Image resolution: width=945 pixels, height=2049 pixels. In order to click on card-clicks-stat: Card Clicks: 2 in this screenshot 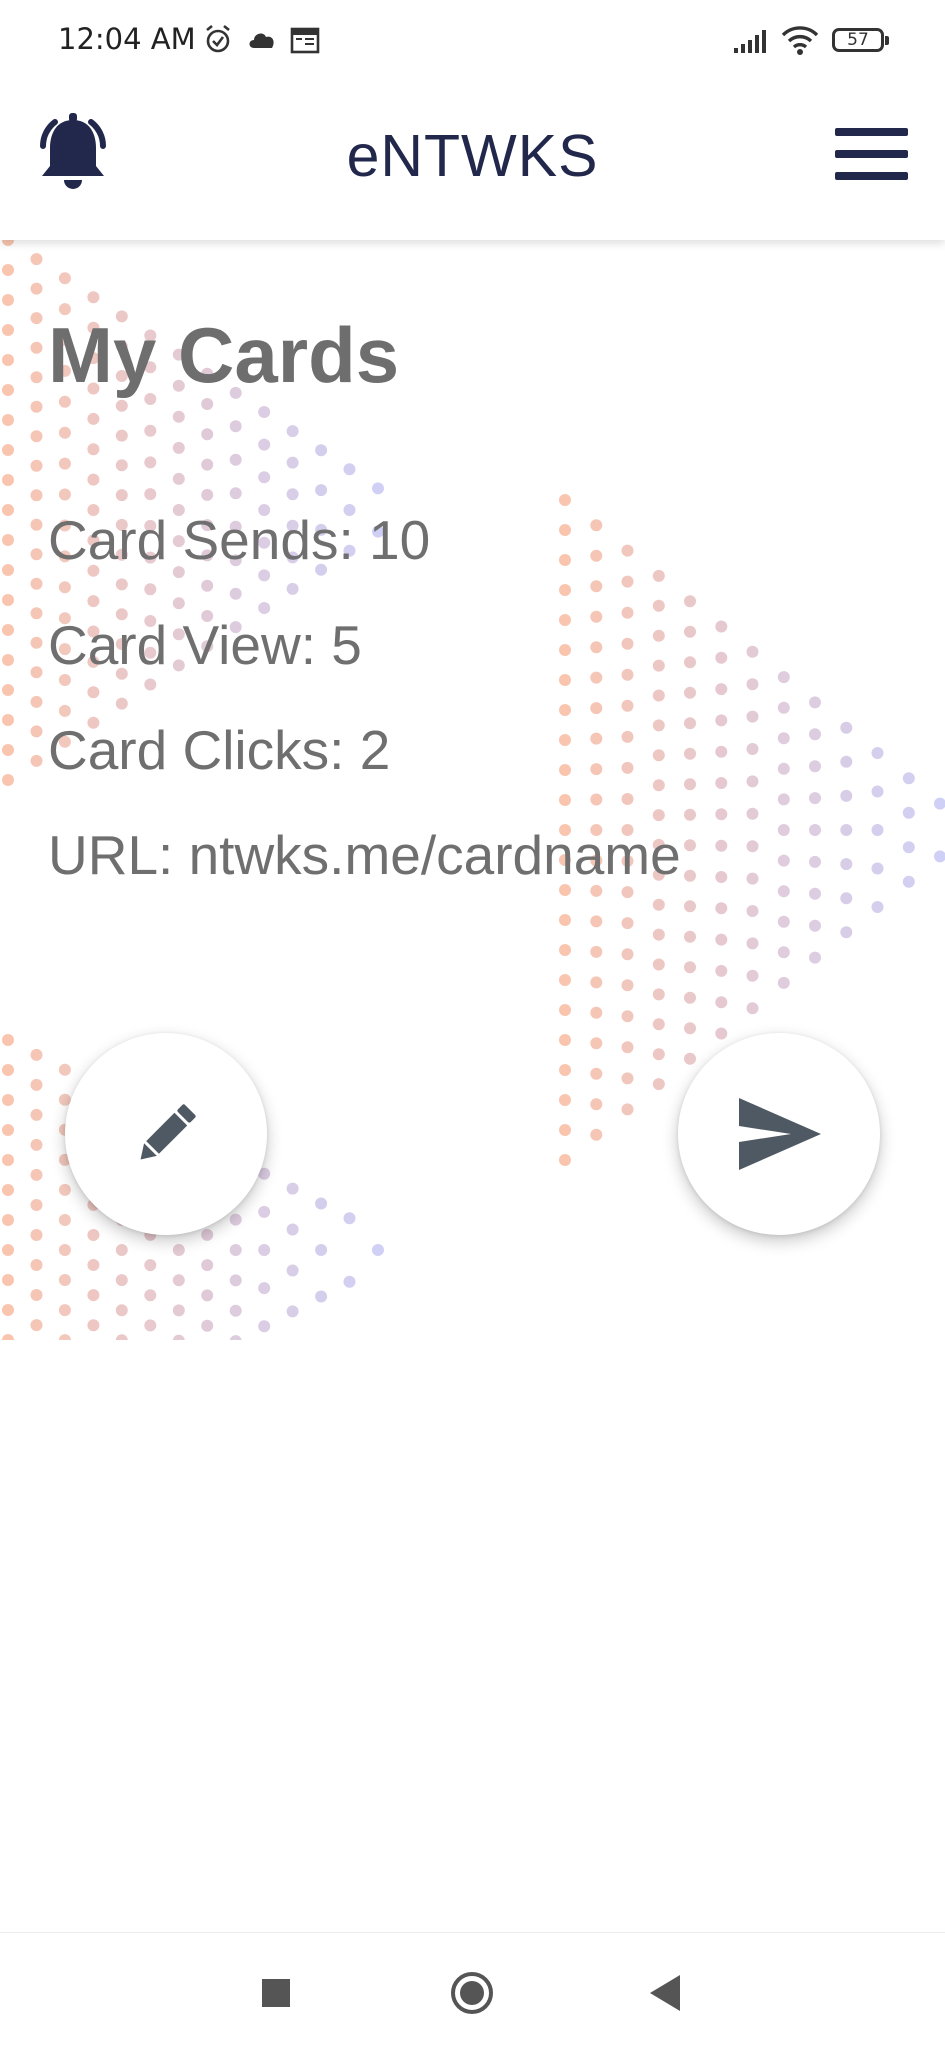, I will do `click(219, 750)`.